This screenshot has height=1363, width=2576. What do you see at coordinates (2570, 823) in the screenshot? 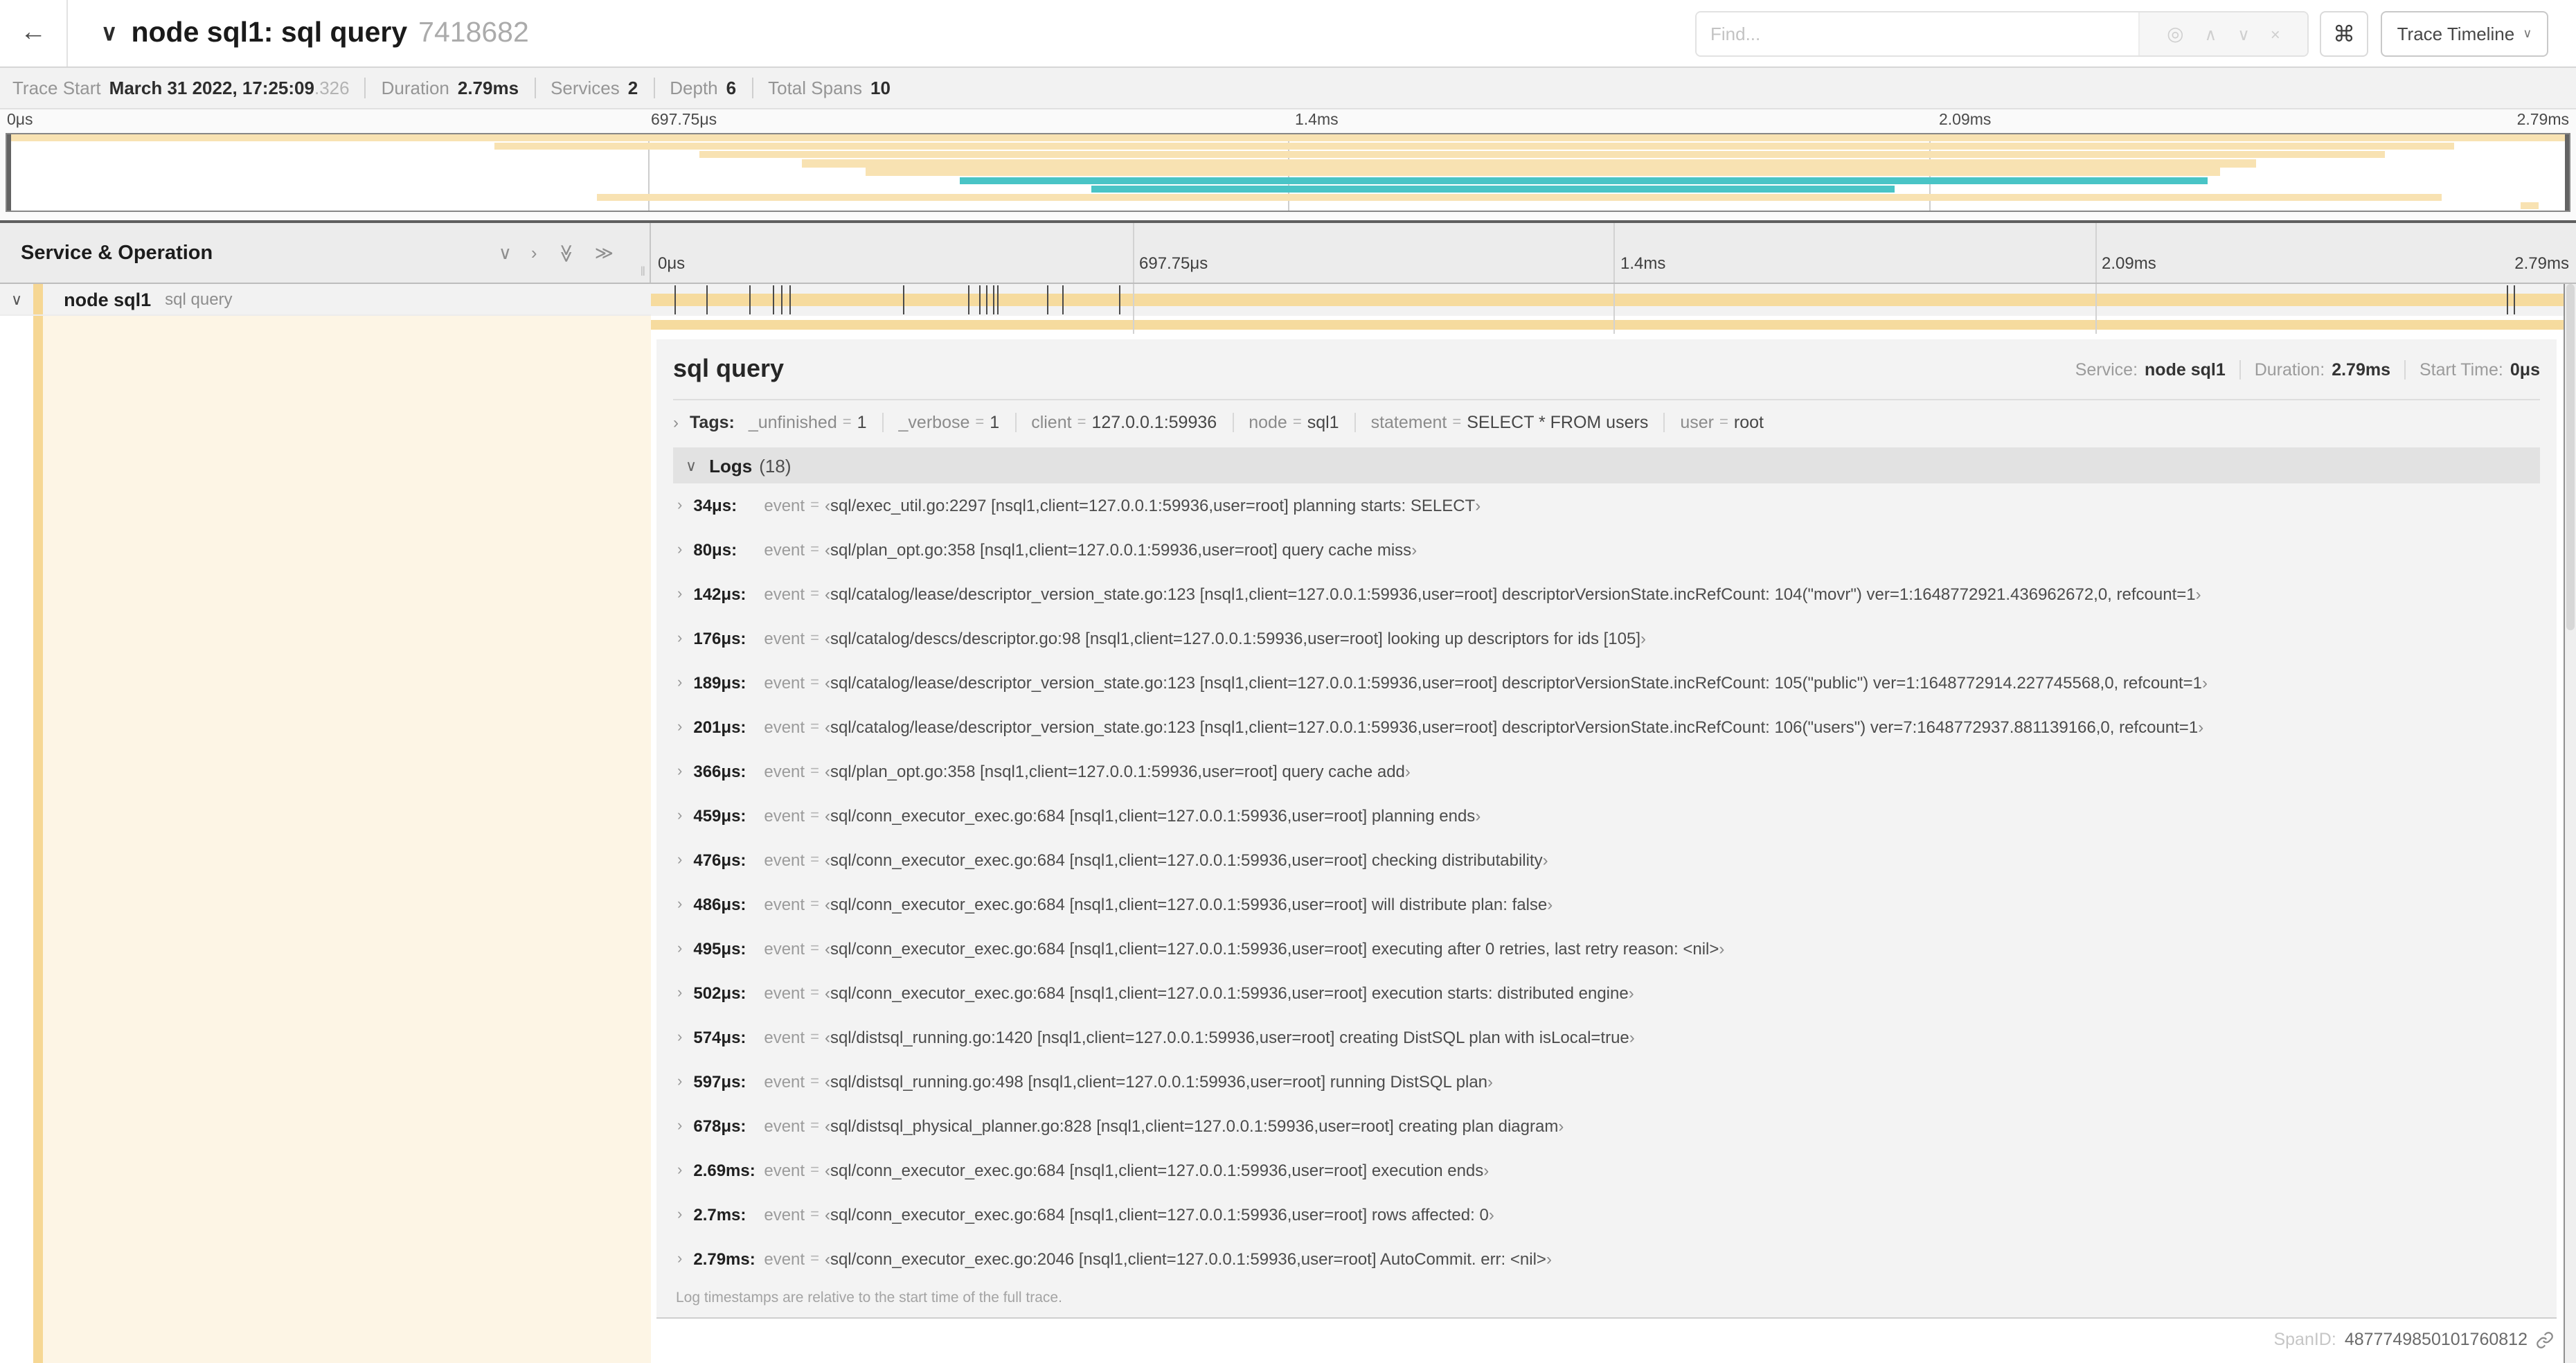
I see `vertical-scrollbar` at bounding box center [2570, 823].